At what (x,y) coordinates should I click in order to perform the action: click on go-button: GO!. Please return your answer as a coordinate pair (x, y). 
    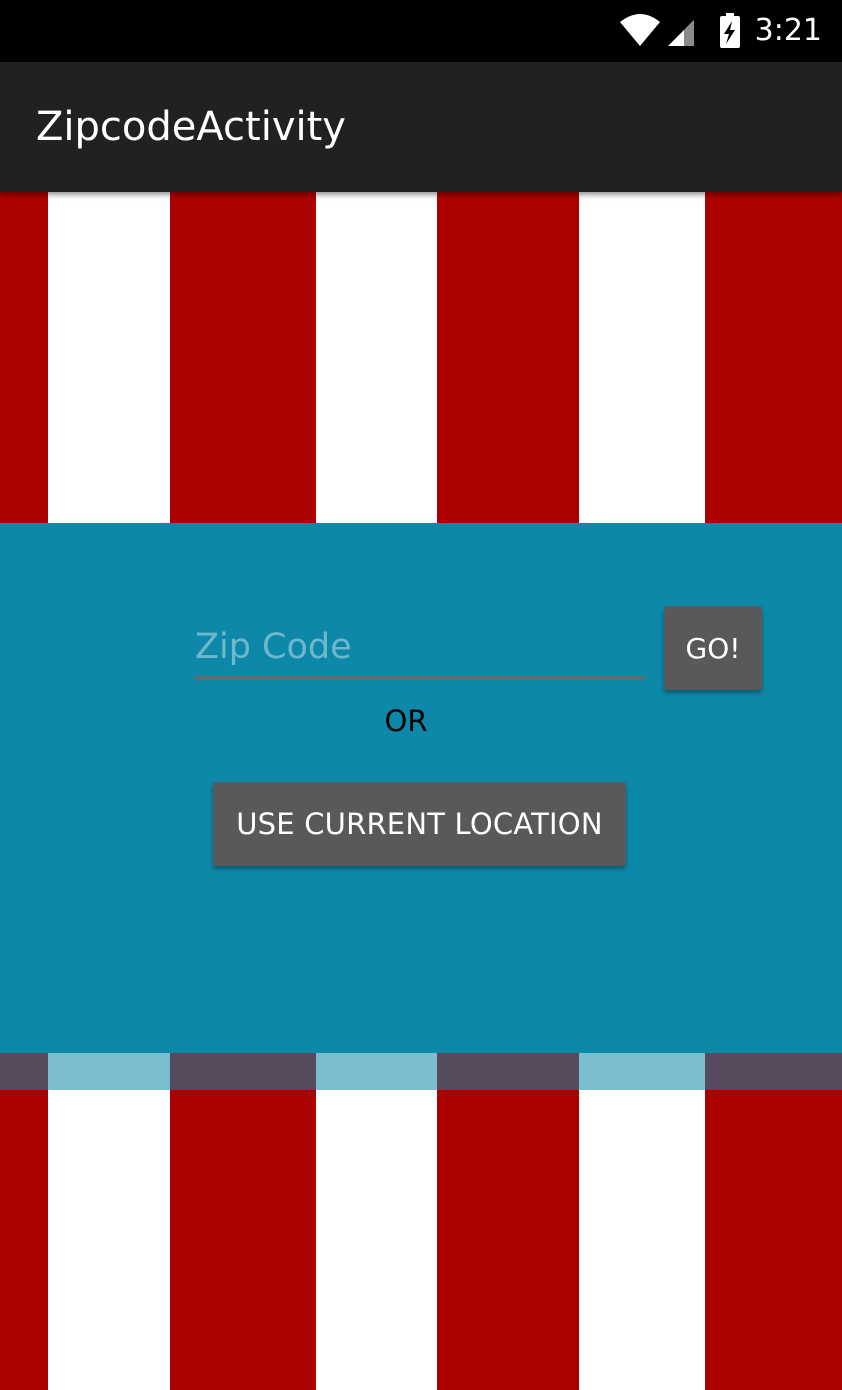
    Looking at the image, I should click on (713, 648).